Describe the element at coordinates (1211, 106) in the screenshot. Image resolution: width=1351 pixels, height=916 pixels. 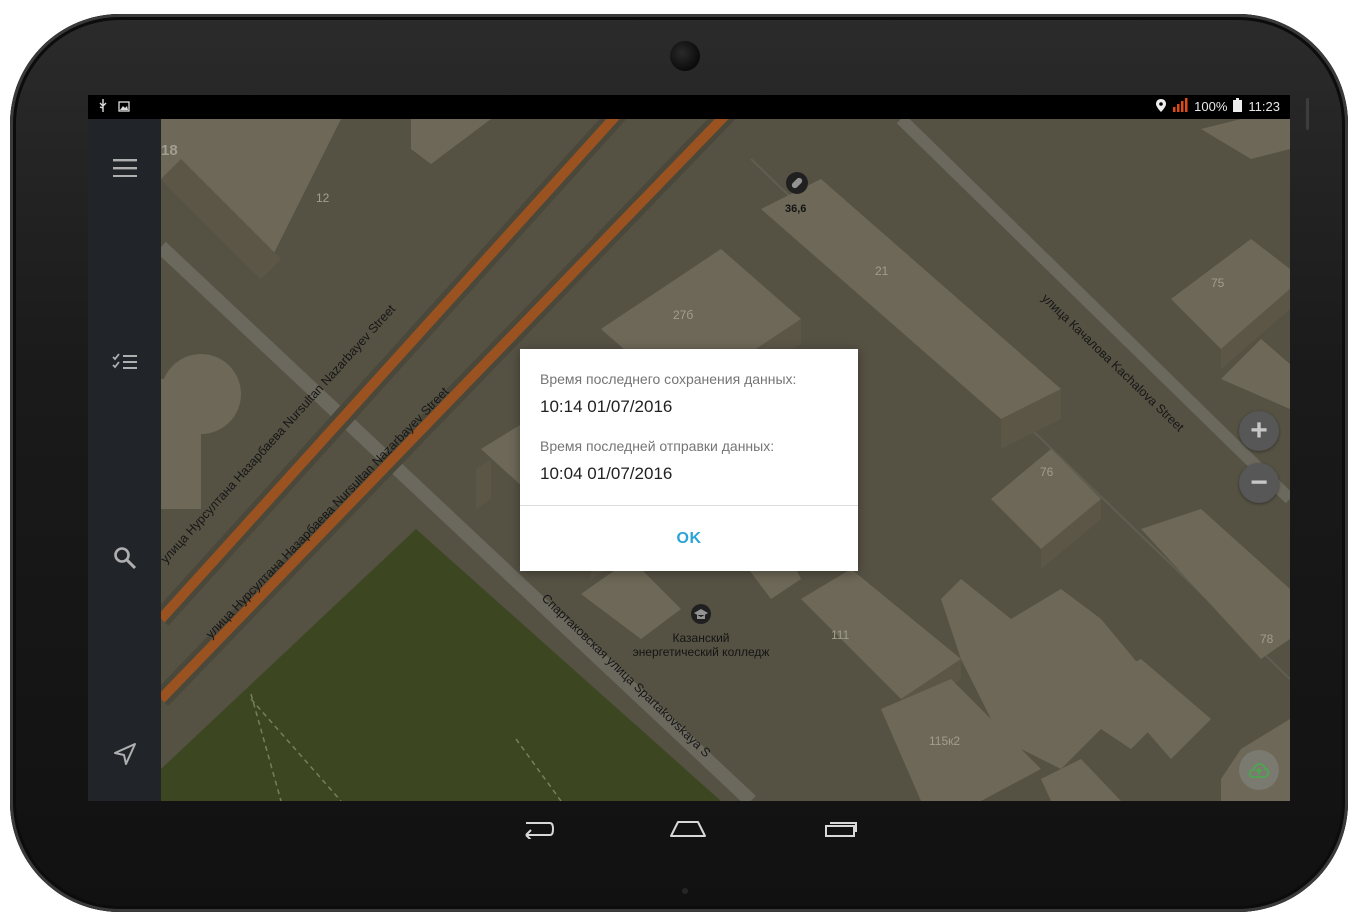
I see `battery-text: 100%` at that location.